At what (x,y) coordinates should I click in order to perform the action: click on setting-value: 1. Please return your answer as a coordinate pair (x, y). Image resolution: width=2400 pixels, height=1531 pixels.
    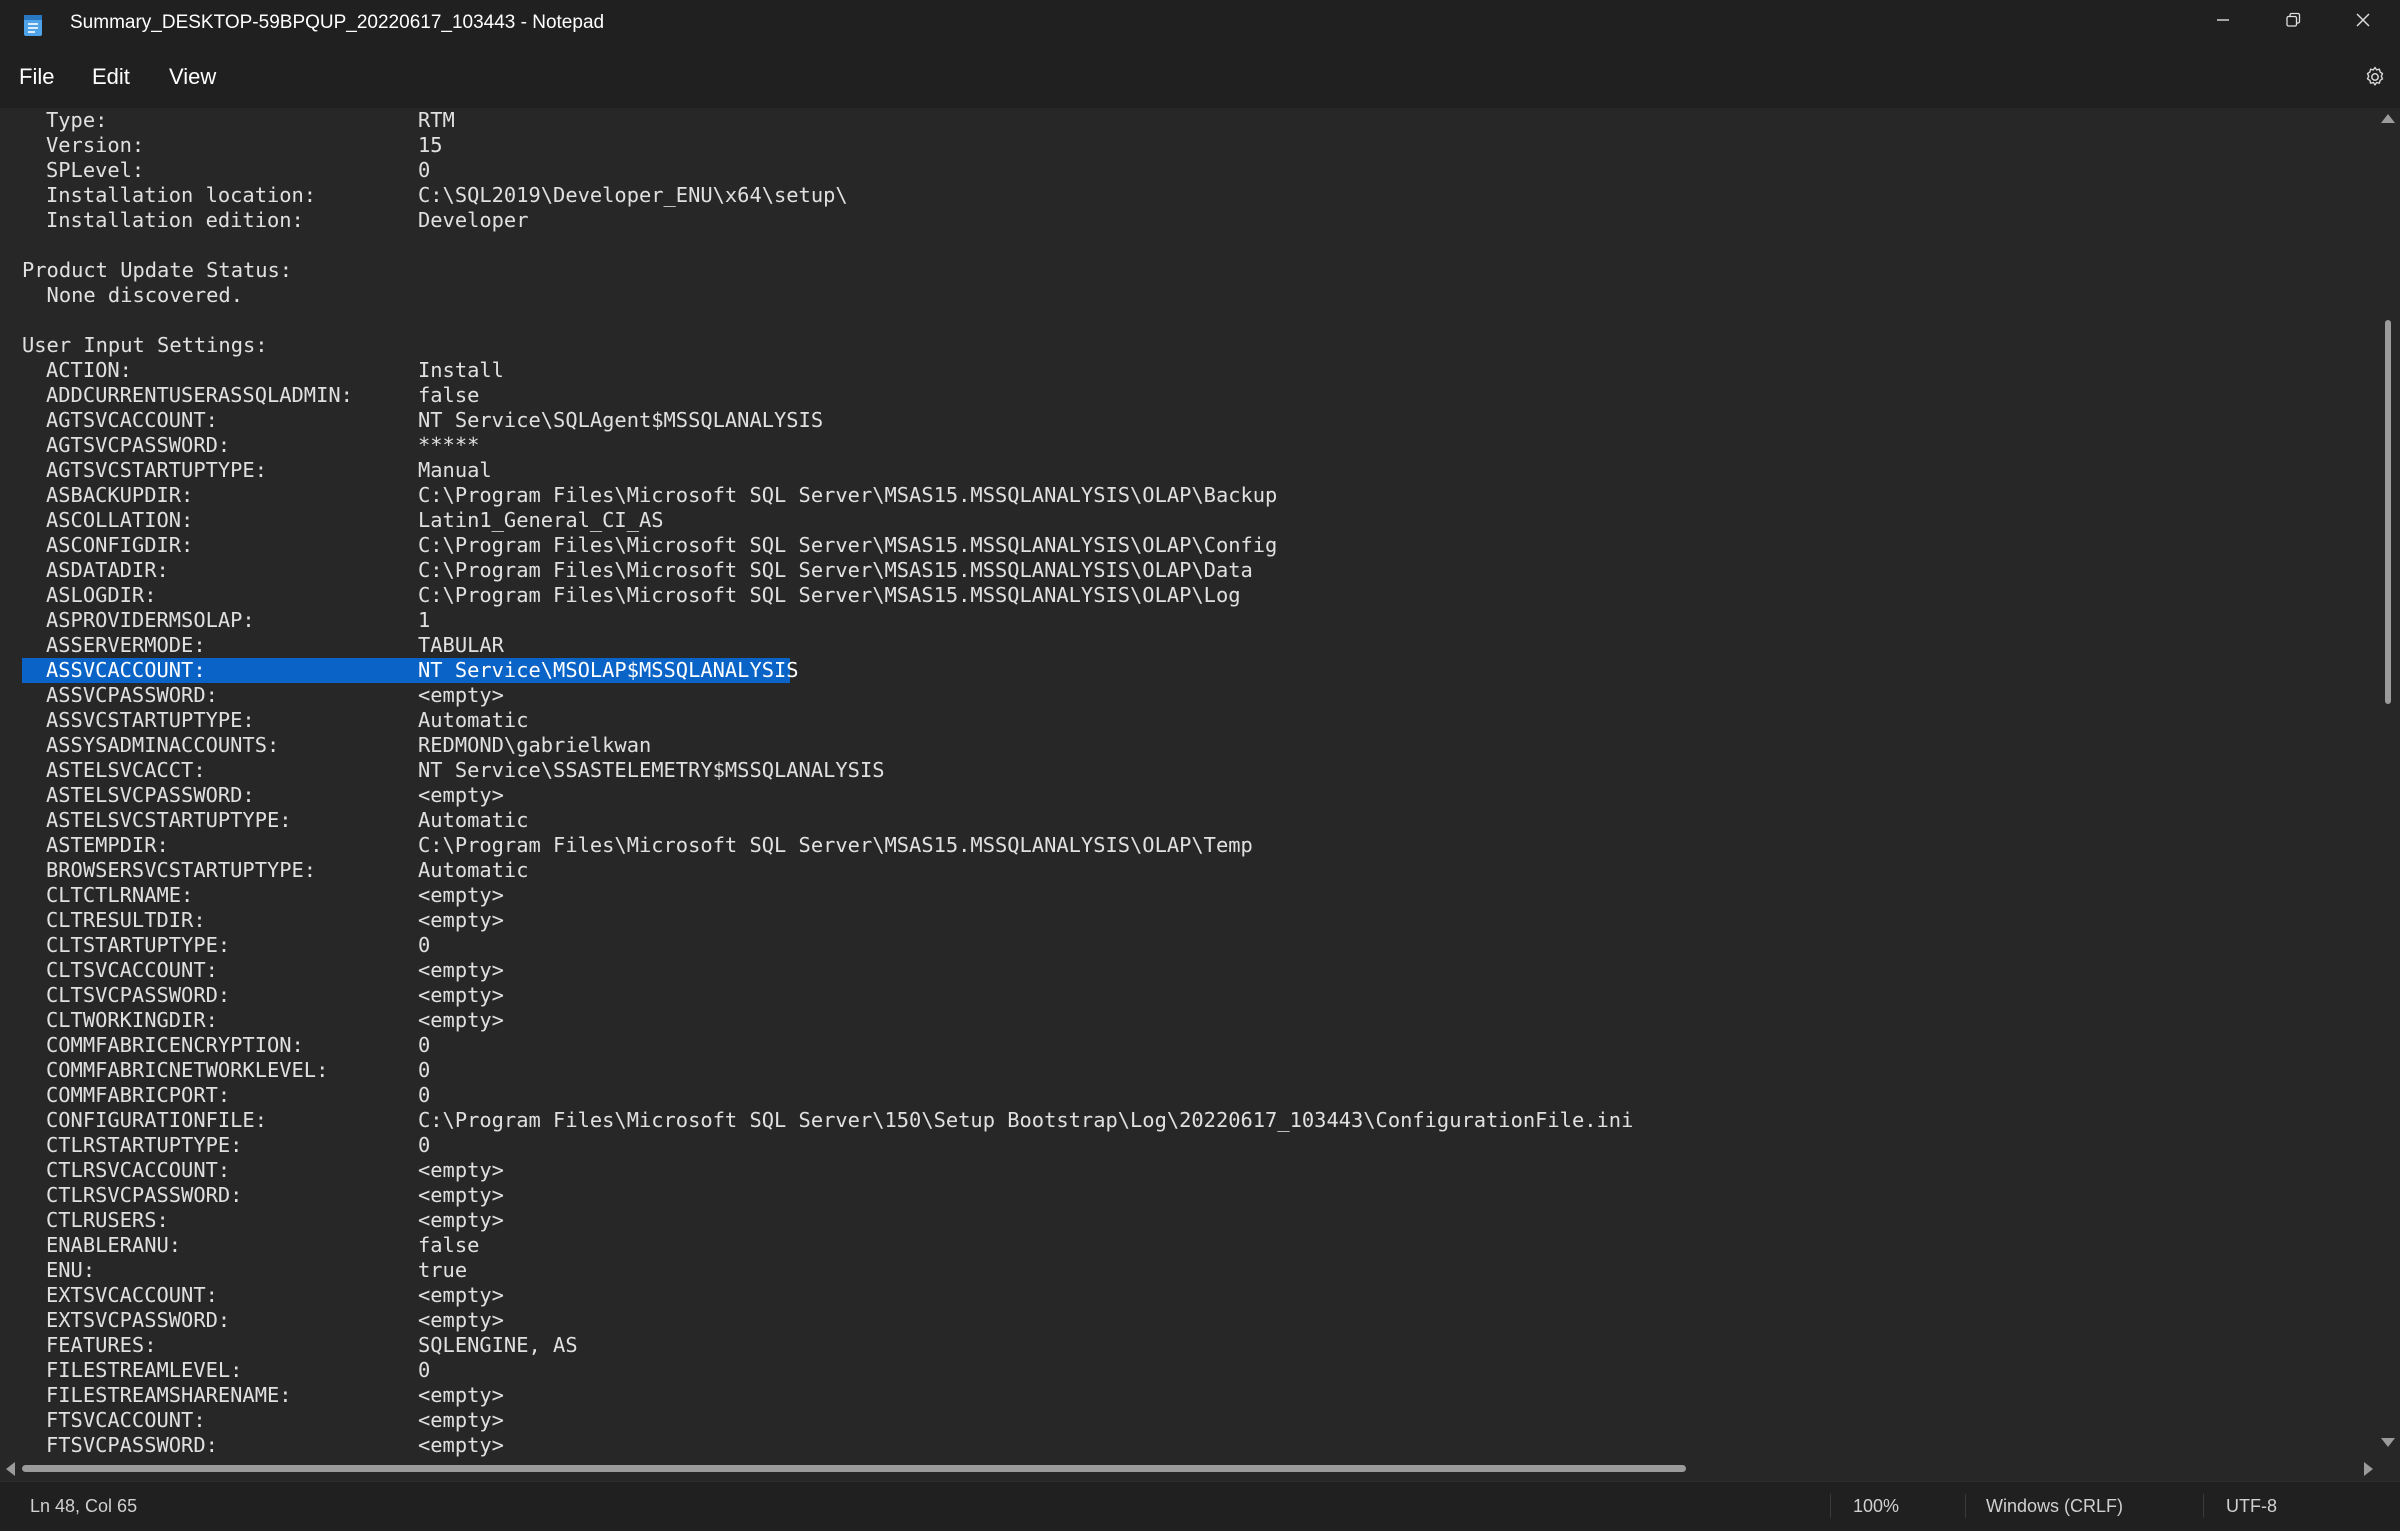
    Looking at the image, I should click on (424, 620).